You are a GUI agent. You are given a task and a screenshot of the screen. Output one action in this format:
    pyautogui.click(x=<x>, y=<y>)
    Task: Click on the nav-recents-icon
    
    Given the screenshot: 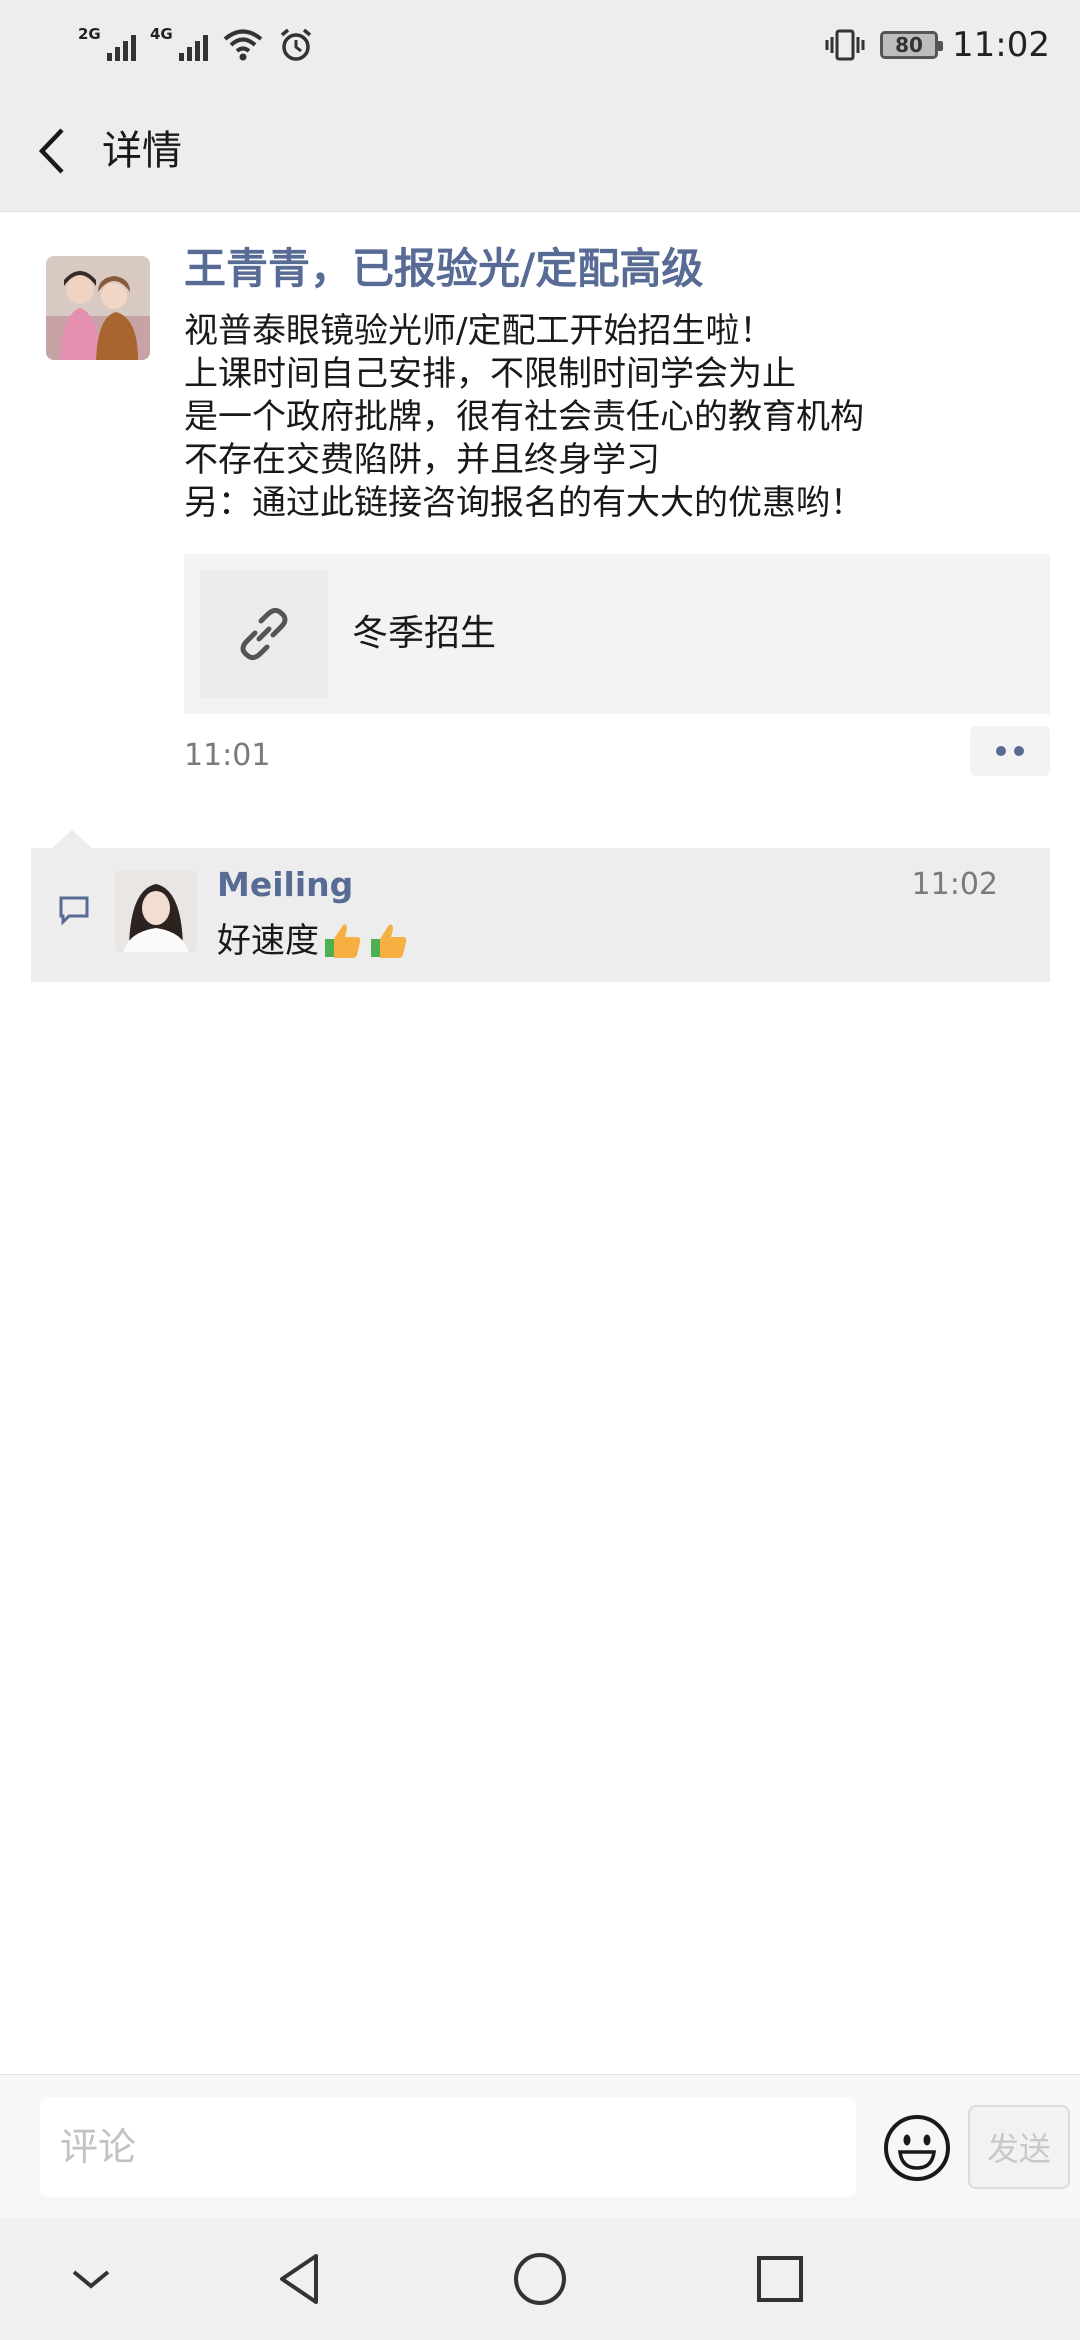 What is the action you would take?
    pyautogui.click(x=780, y=2279)
    